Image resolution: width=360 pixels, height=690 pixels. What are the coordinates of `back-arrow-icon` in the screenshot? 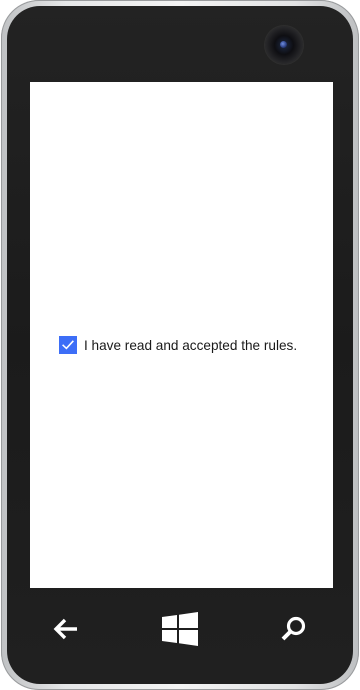 It's located at (65, 629).